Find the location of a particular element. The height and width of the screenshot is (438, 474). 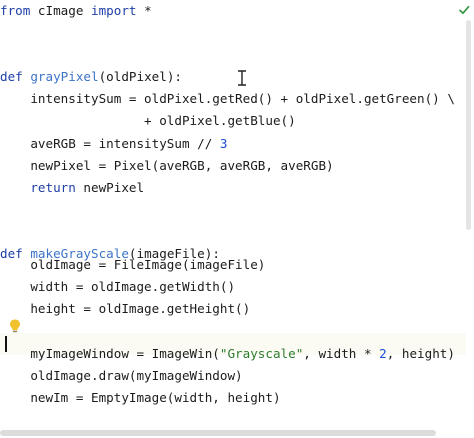

code-line-19: newIm = EmptyImage(width, height) is located at coordinates (140, 398).